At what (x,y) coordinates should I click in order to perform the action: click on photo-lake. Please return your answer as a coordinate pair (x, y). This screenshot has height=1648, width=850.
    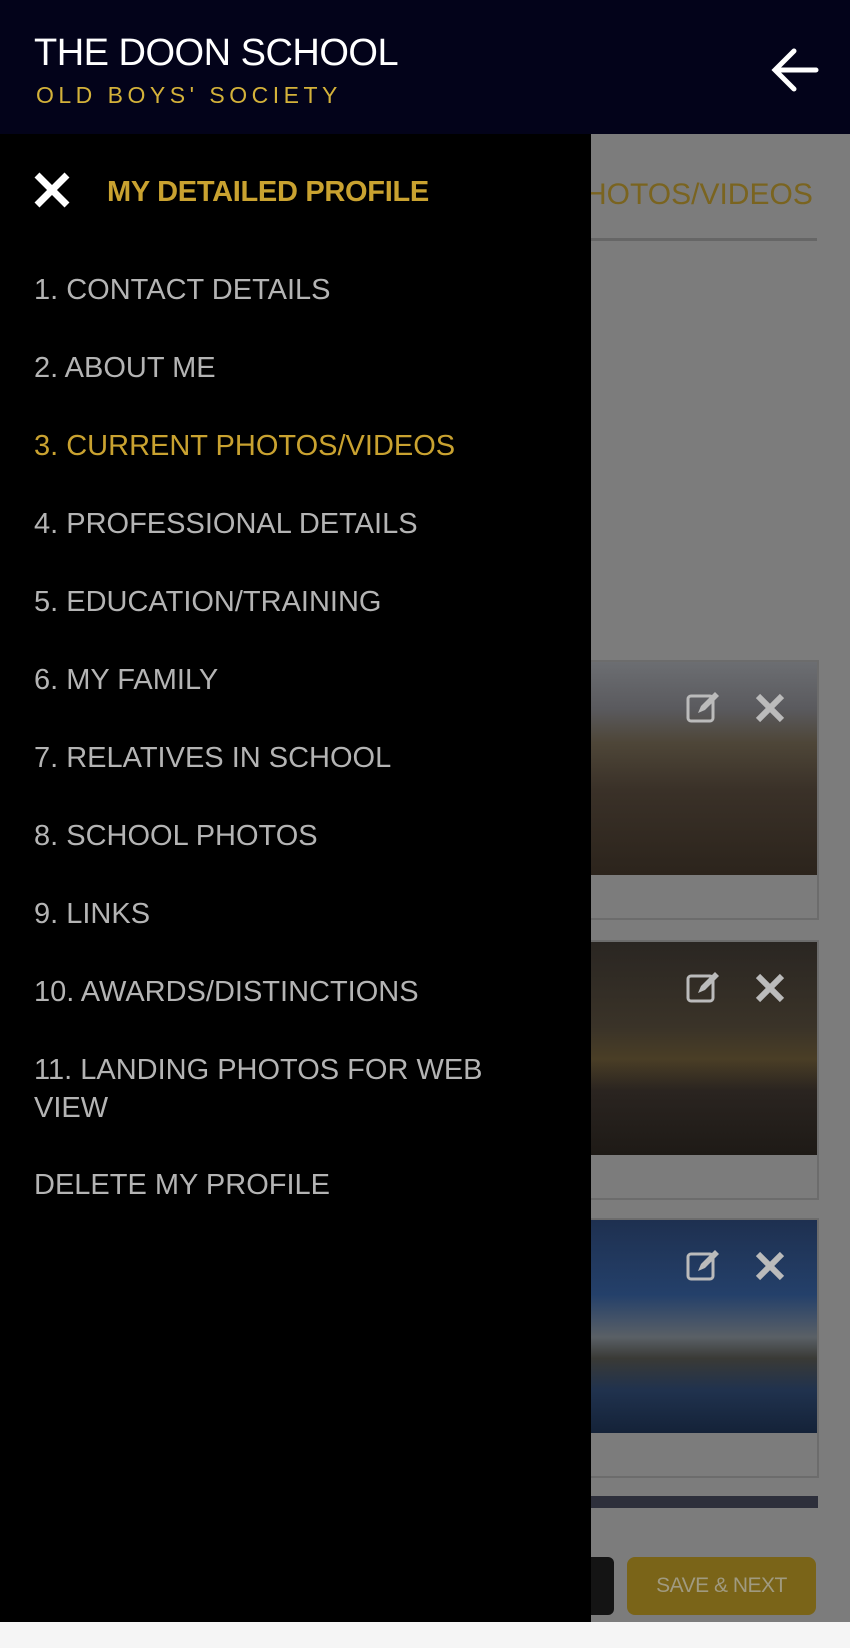
    Looking at the image, I should click on (689, 1326).